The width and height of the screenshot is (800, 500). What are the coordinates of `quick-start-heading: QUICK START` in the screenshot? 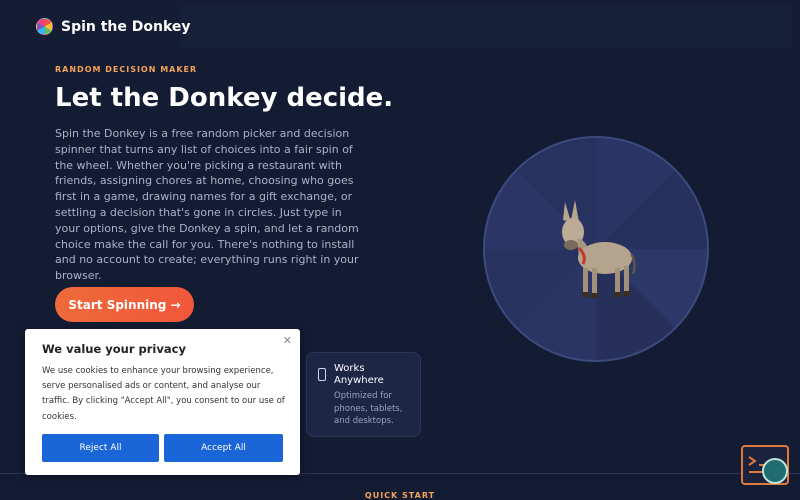 It's located at (400, 495).